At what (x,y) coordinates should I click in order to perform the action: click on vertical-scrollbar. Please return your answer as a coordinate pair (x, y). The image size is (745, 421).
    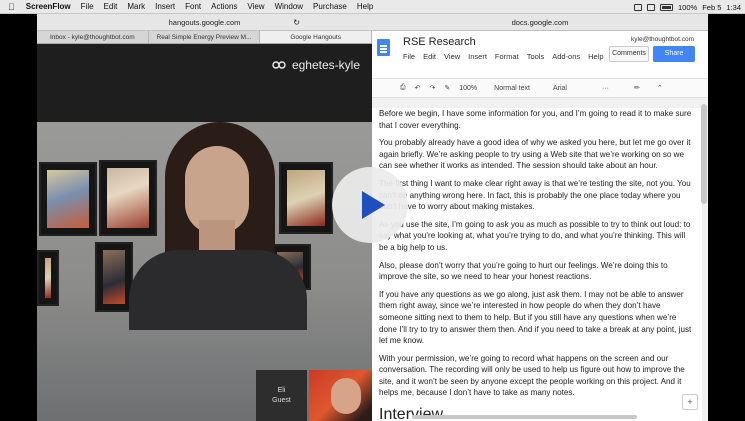
    Looking at the image, I should click on (704, 154).